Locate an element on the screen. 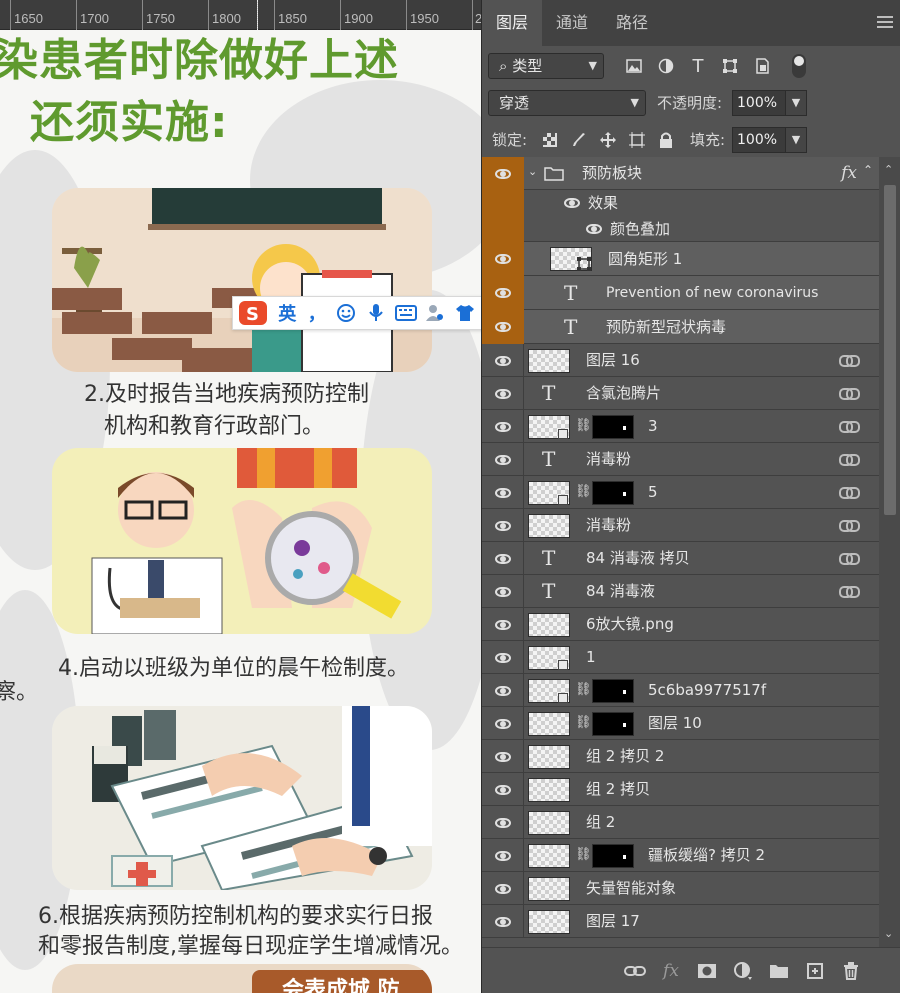 Image resolution: width=900 pixels, height=993 pixels. chevron-down-icon: ⌄ is located at coordinates (532, 171).